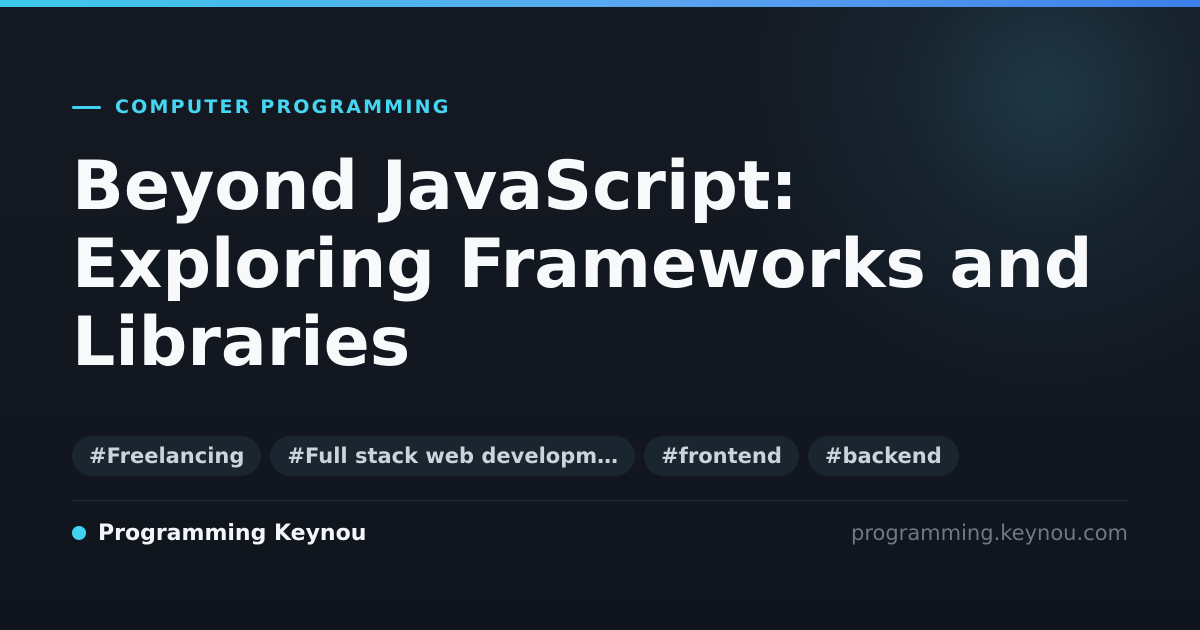 Image resolution: width=1200 pixels, height=630 pixels. Describe the element at coordinates (283, 107) in the screenshot. I see `category-text: COMPUTER PROGRAMMING` at that location.